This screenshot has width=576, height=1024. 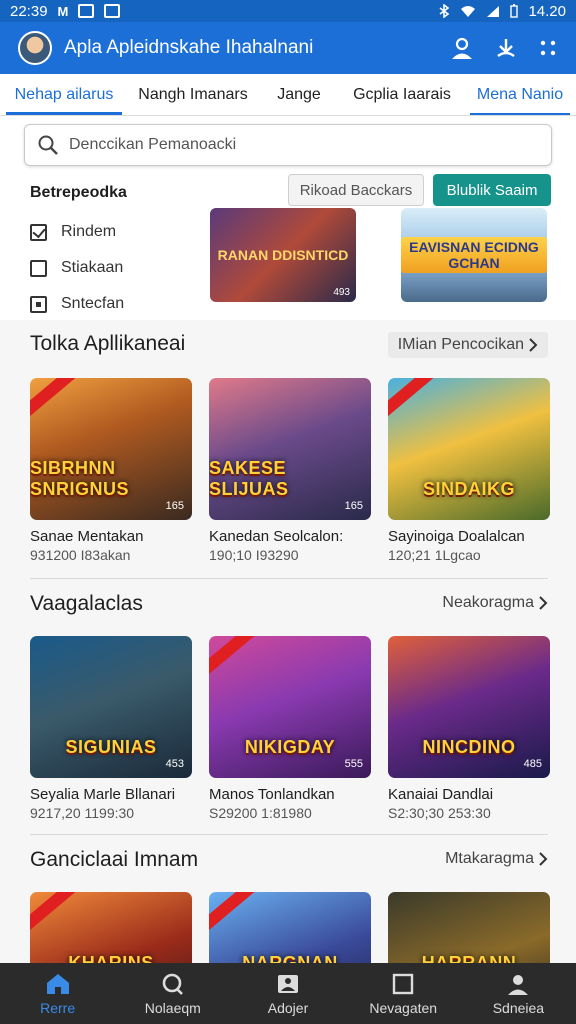 I want to click on app-thumbnail: NIKIGDAY 555, so click(x=290, y=707).